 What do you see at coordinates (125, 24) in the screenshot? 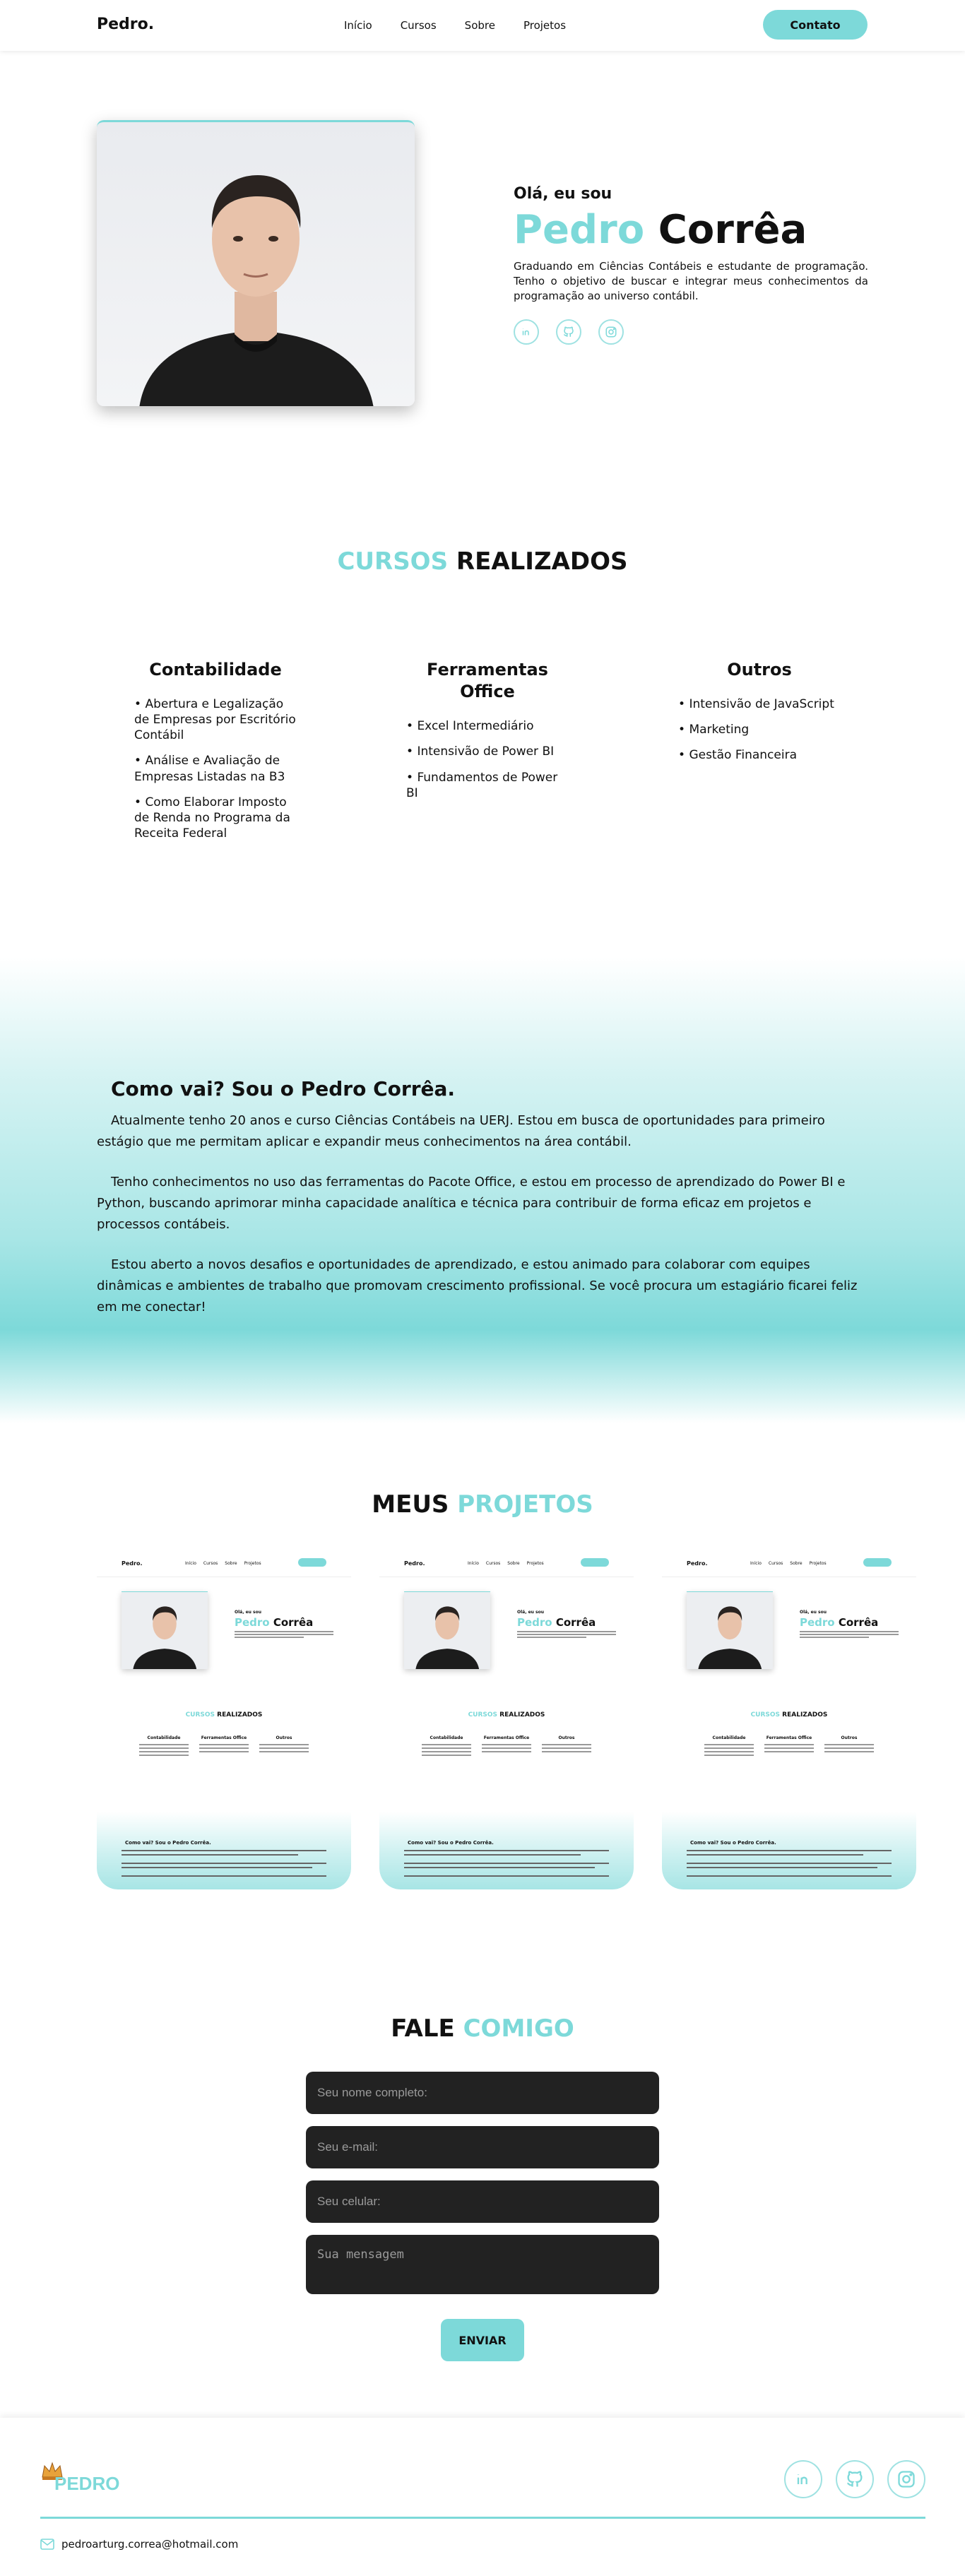
I see `brand-logo: Pedro.` at bounding box center [125, 24].